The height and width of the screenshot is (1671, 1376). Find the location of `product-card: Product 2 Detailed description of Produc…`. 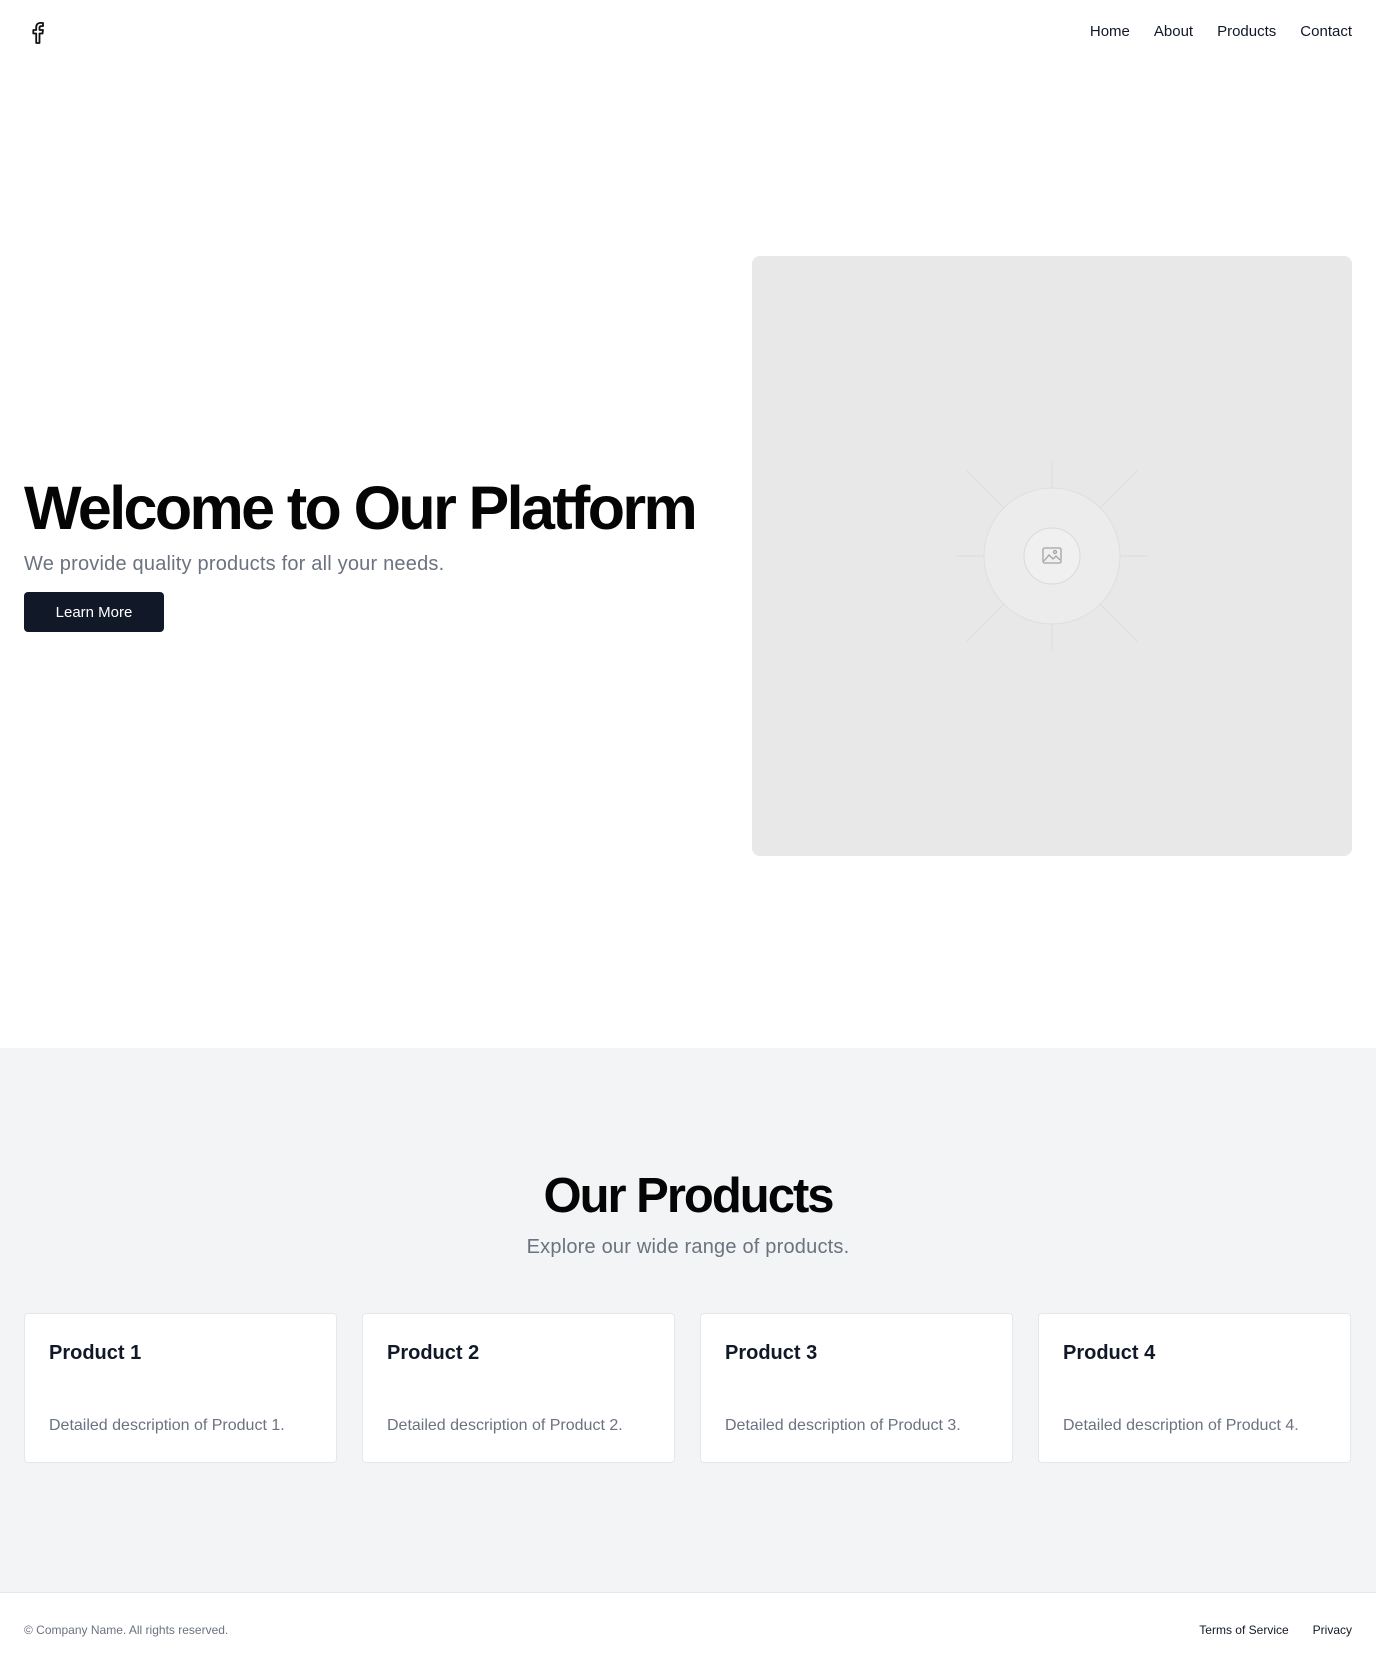

product-card: Product 2 Detailed description of Produc… is located at coordinates (518, 1388).